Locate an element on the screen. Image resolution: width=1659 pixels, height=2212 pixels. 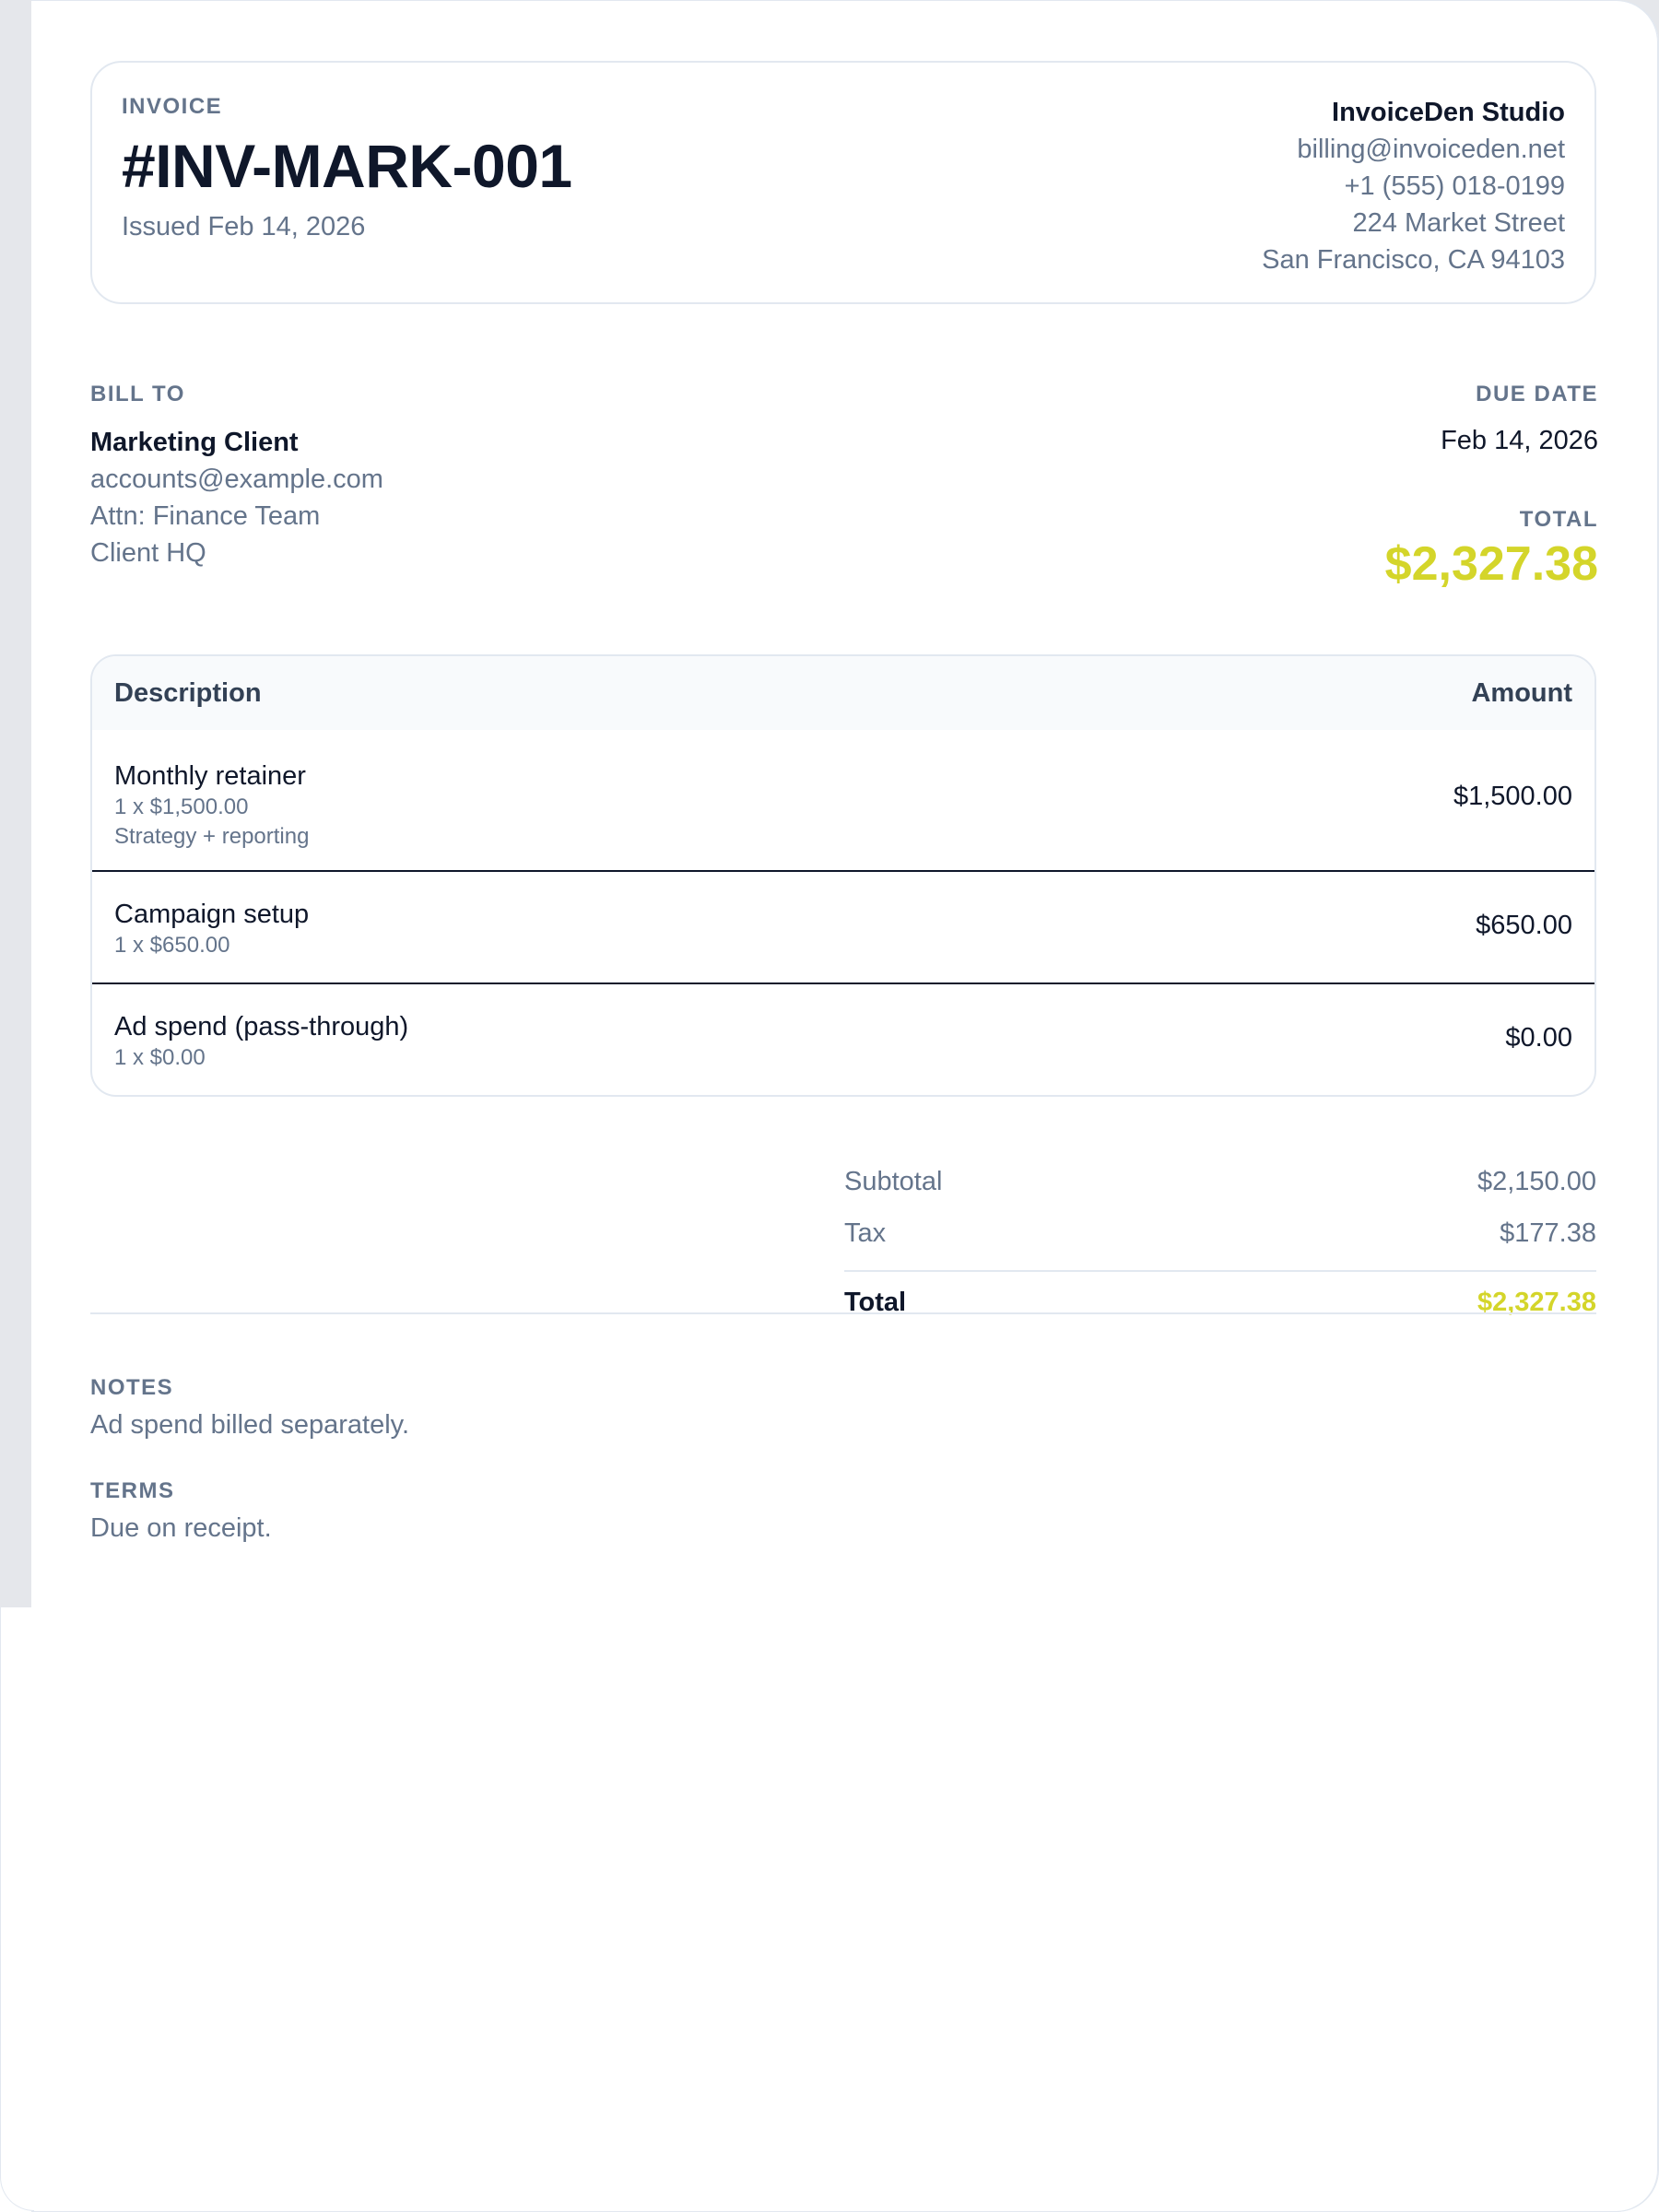
due-date-label: DUE DATE is located at coordinates (1537, 394).